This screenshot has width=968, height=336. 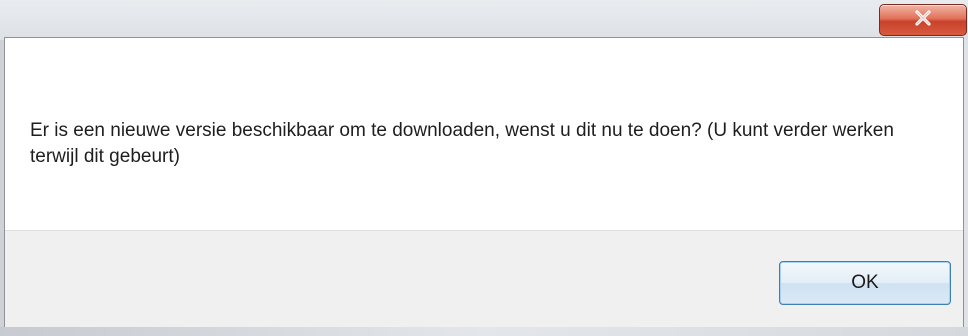 What do you see at coordinates (484, 331) in the screenshot?
I see `window-bottom-edge` at bounding box center [484, 331].